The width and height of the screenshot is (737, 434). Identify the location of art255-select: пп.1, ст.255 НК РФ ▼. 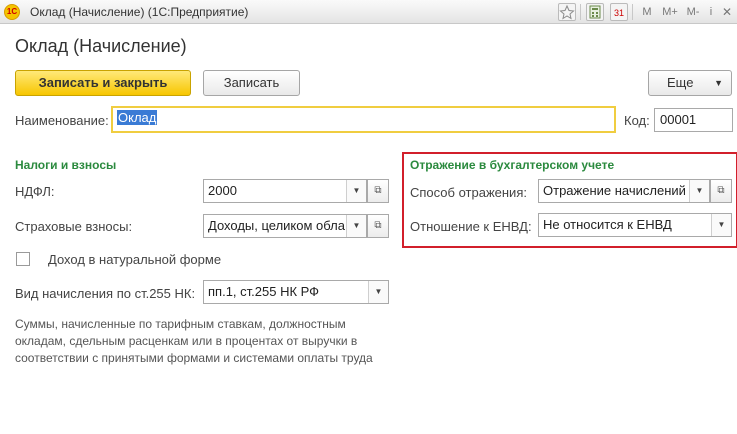
(296, 292).